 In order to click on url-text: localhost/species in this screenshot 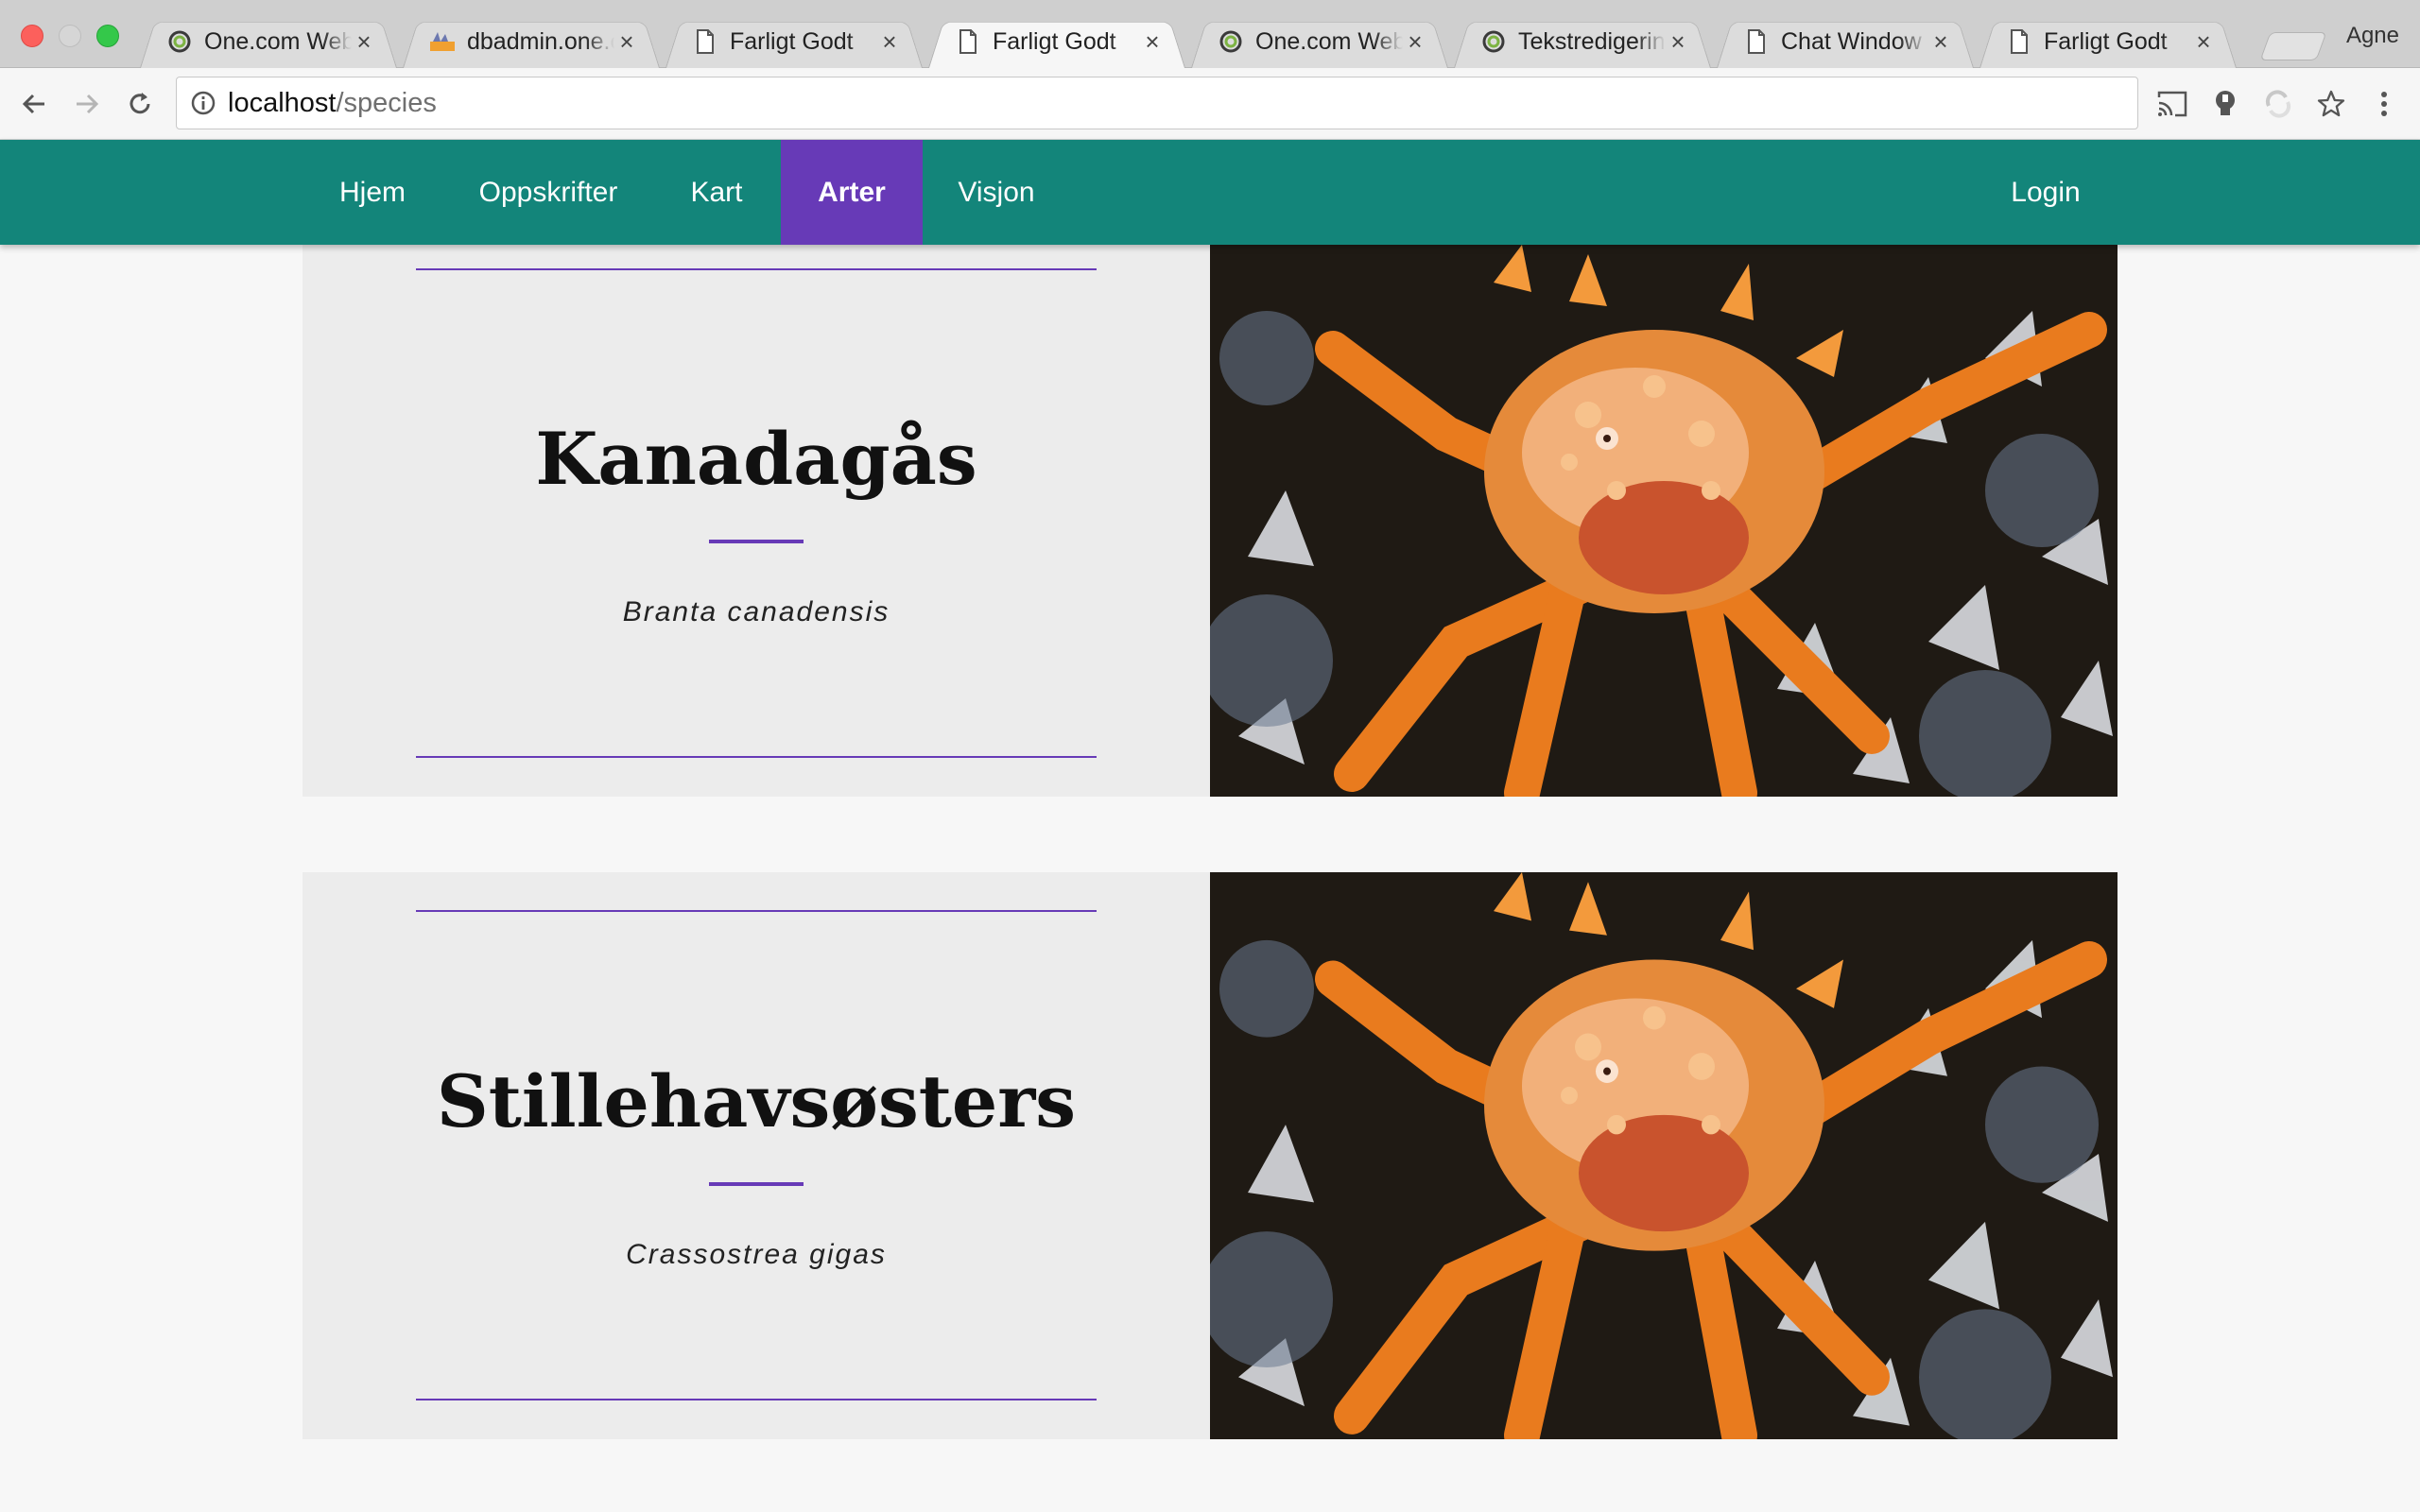, I will do `click(332, 103)`.